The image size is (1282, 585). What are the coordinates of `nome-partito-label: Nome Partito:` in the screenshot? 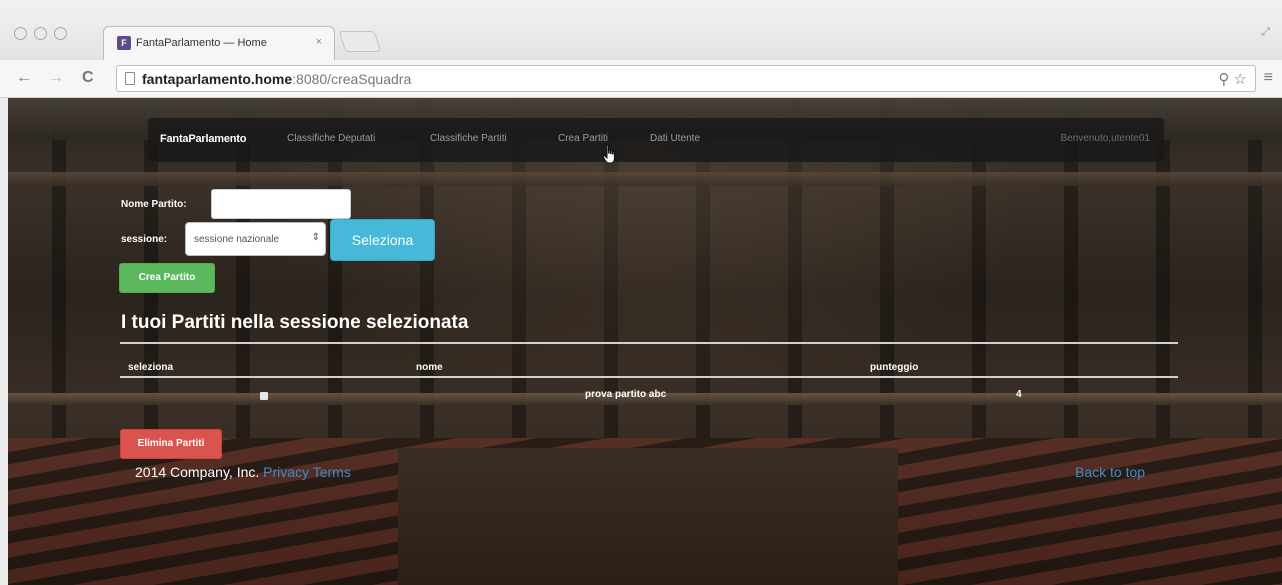 It's located at (154, 204).